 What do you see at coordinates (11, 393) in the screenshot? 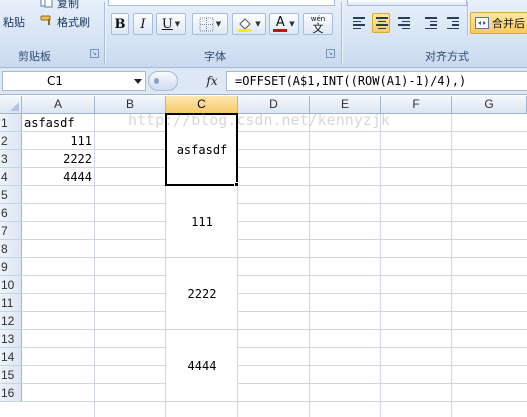
I see `row-header-16: 16` at bounding box center [11, 393].